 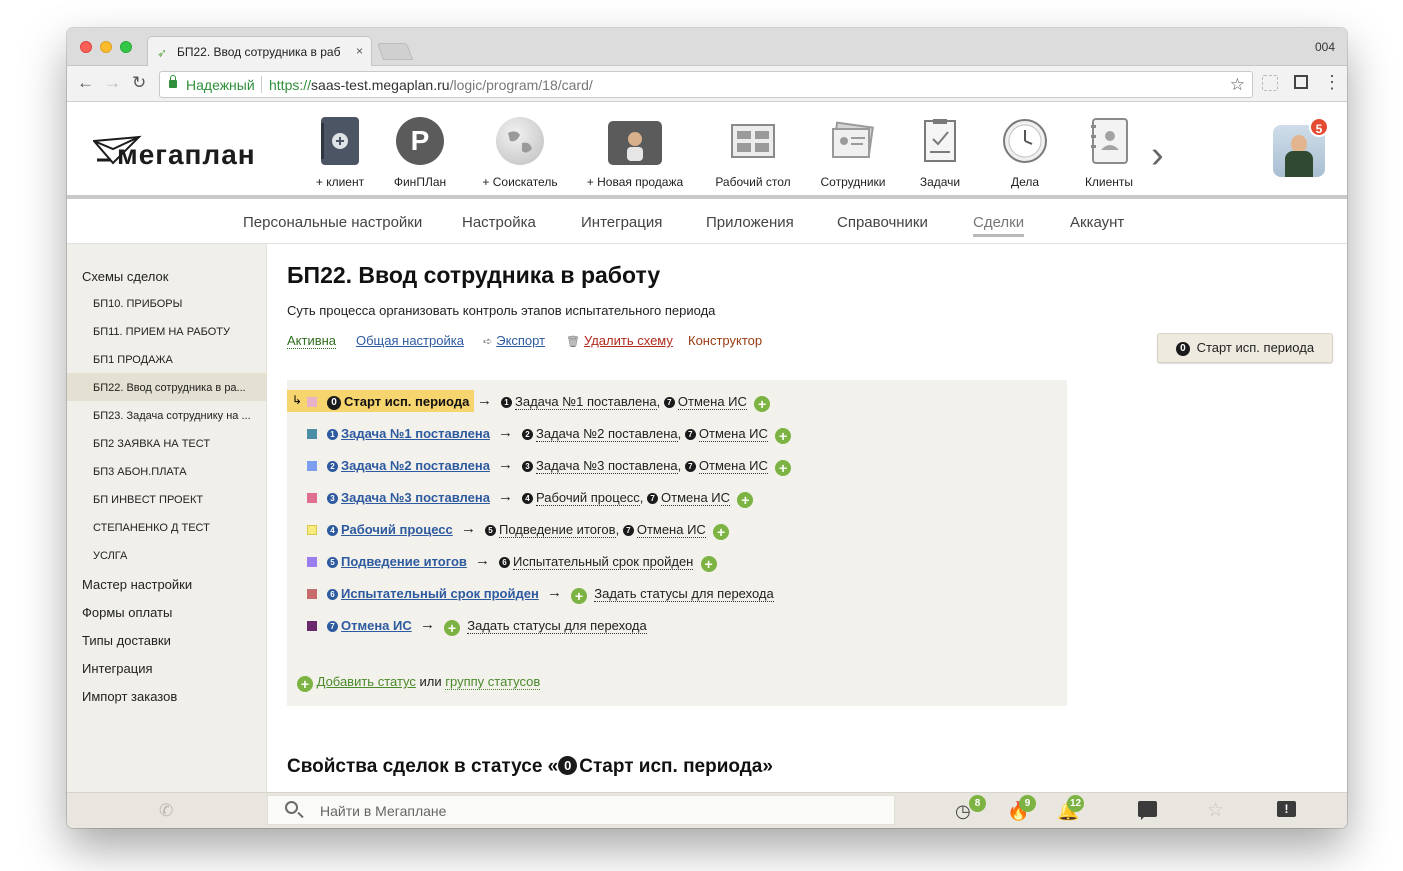 What do you see at coordinates (1301, 82) in the screenshot?
I see `screenshot-extension-icon` at bounding box center [1301, 82].